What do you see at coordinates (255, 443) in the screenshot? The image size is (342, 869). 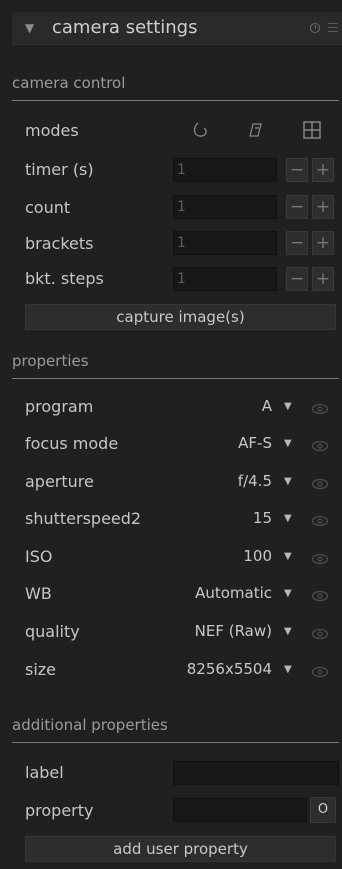 I see `focus-mode-dropdown: AF-S` at bounding box center [255, 443].